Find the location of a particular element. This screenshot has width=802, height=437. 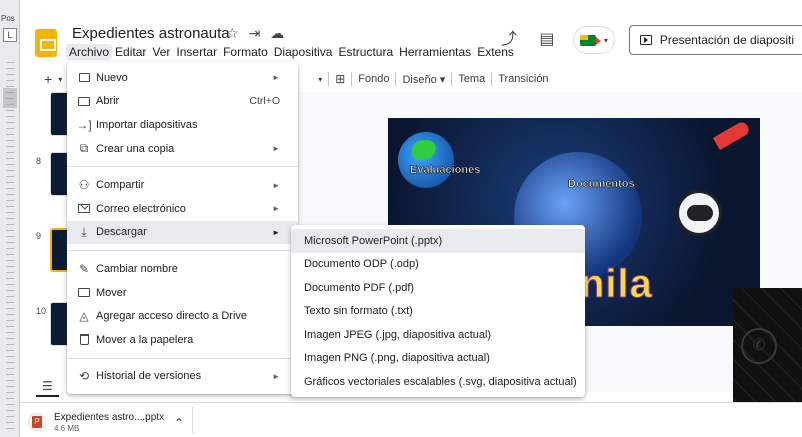

download-divider is located at coordinates (192, 420).